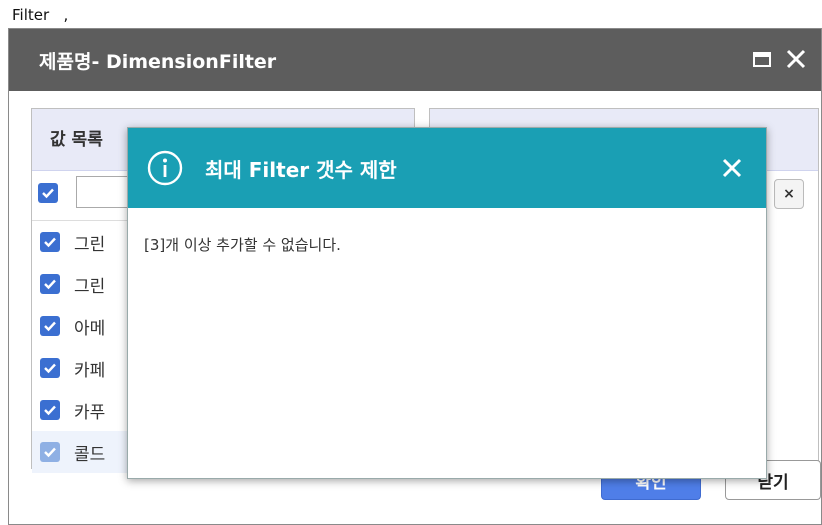 Image resolution: width=822 pixels, height=525 pixels. What do you see at coordinates (762, 59) in the screenshot?
I see `maximize-icon` at bounding box center [762, 59].